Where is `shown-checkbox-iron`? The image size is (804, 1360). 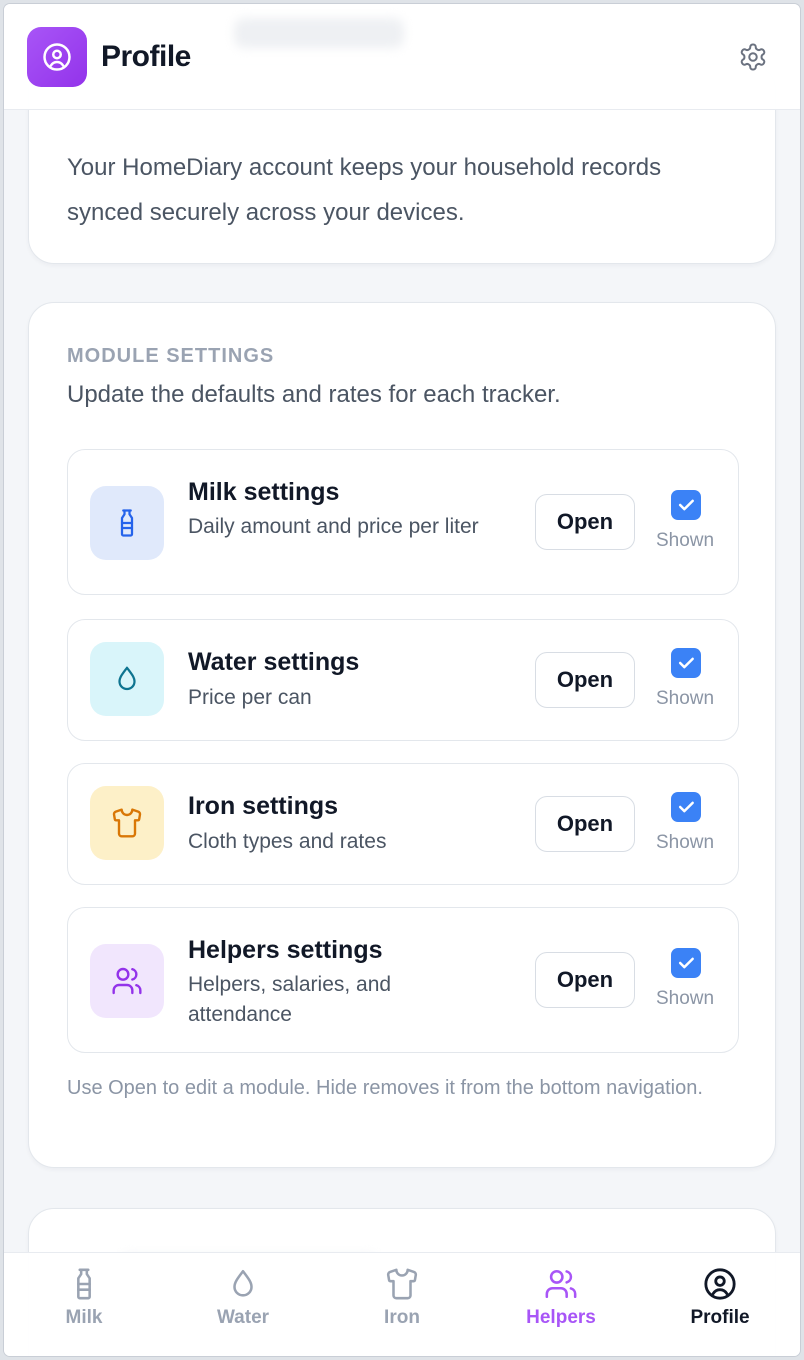 shown-checkbox-iron is located at coordinates (686, 807).